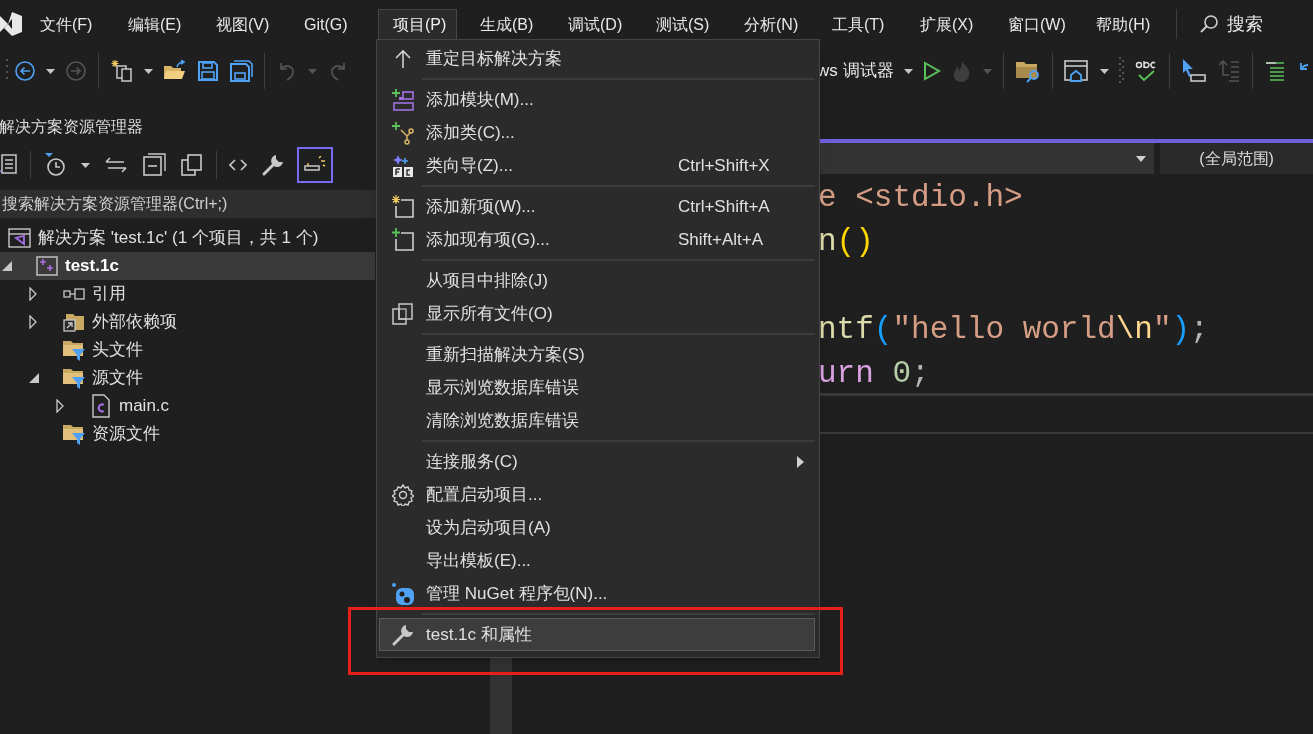  I want to click on pointer-icon, so click(1193, 71).